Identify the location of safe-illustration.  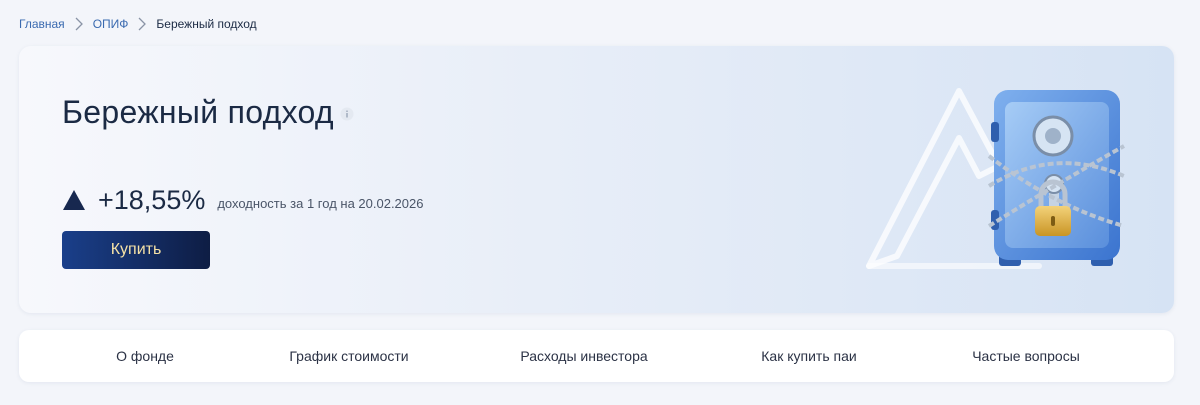
(995, 178).